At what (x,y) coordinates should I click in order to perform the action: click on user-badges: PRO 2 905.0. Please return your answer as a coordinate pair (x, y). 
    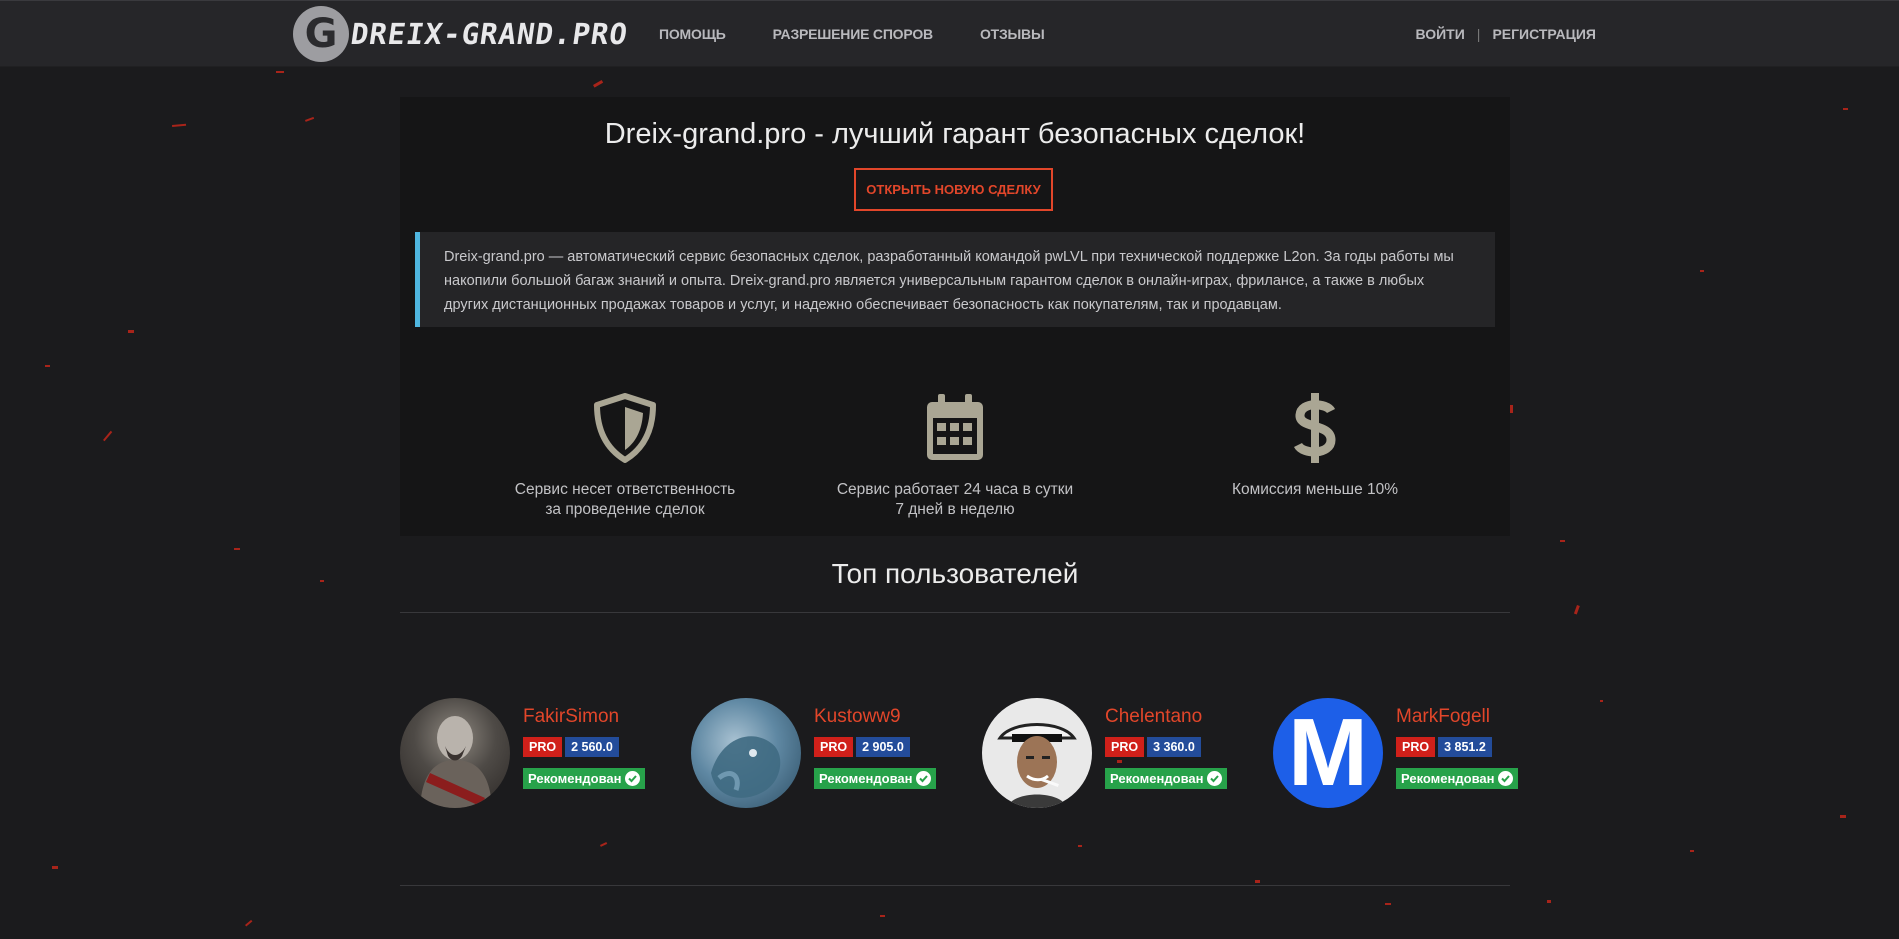
    Looking at the image, I should click on (862, 747).